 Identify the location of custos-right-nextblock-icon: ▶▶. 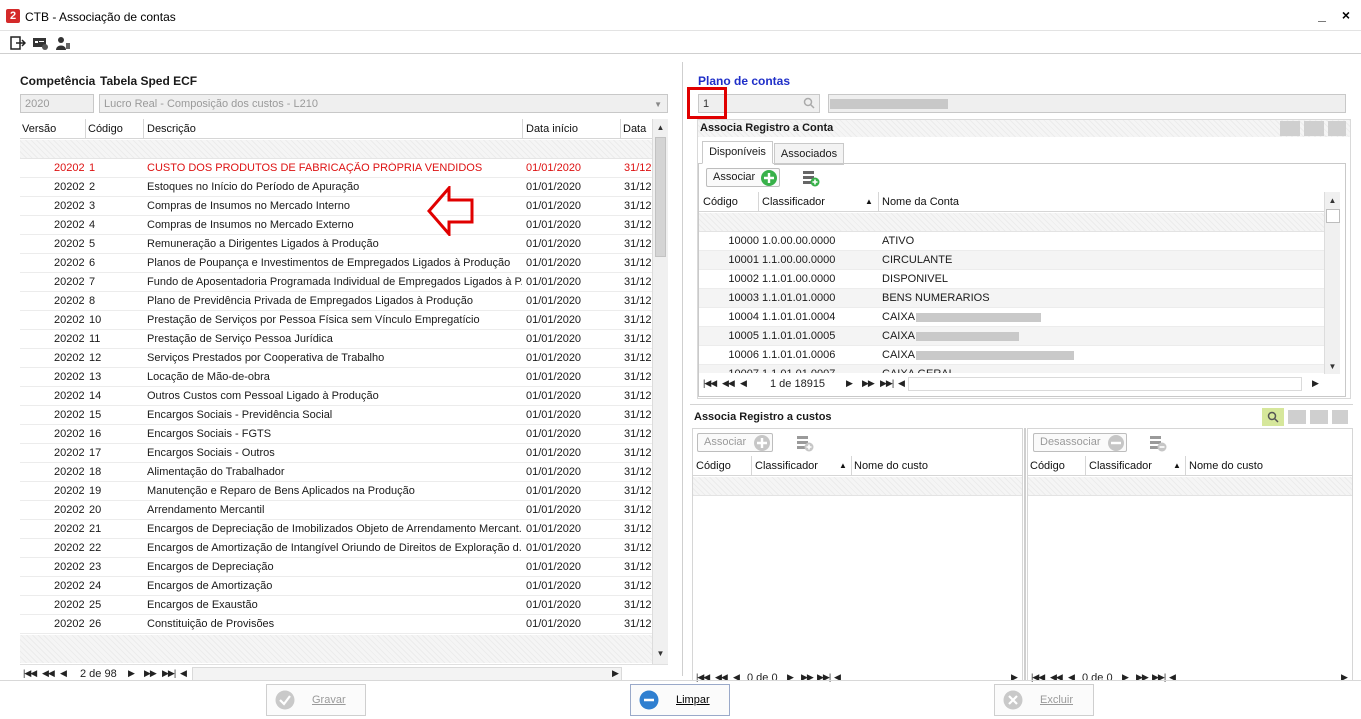
(1142, 677).